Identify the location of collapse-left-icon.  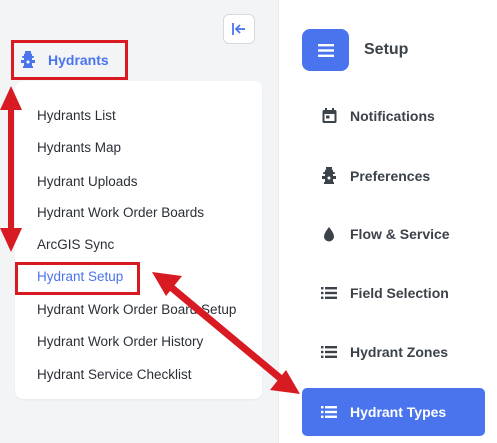
(238, 29).